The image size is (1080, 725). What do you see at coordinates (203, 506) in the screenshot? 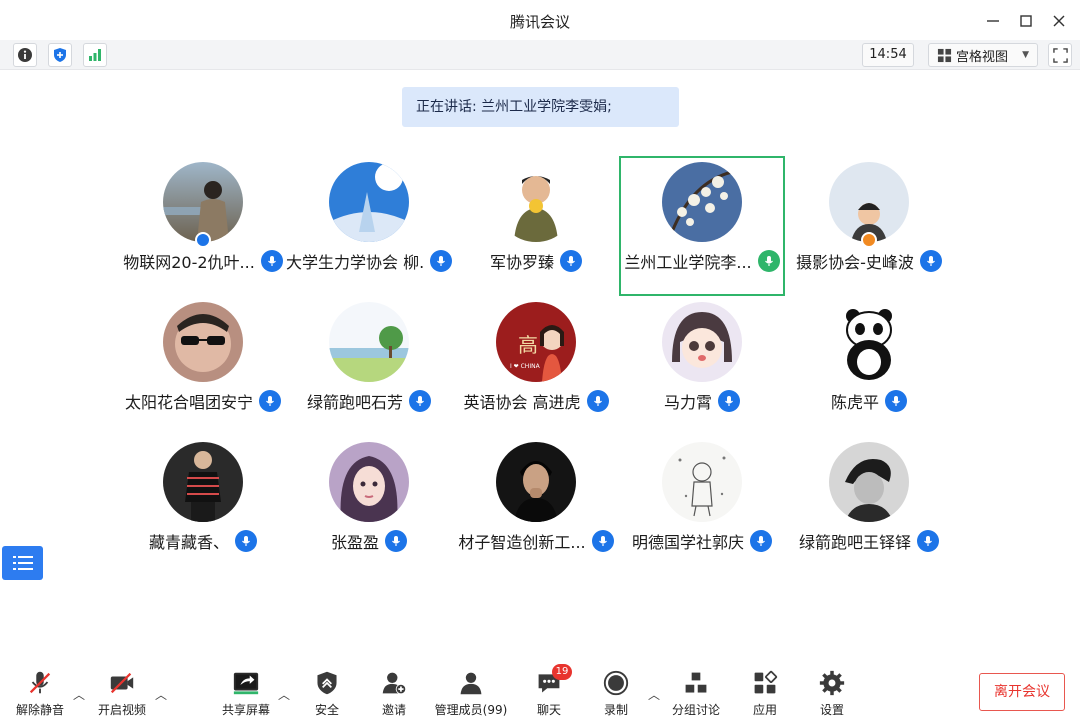
I see `participant-tile: 藏青藏香、` at bounding box center [203, 506].